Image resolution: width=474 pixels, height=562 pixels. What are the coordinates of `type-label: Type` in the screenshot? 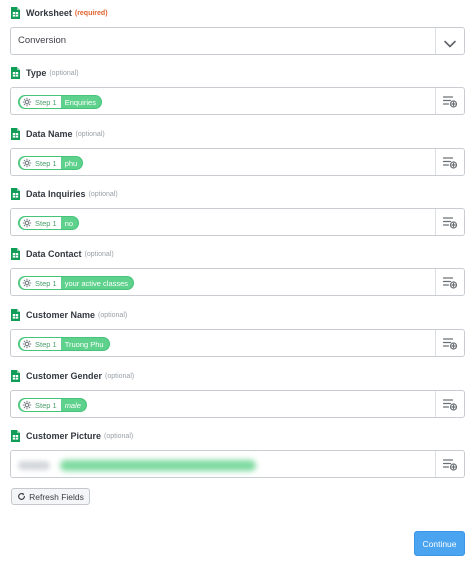 It's located at (36, 73).